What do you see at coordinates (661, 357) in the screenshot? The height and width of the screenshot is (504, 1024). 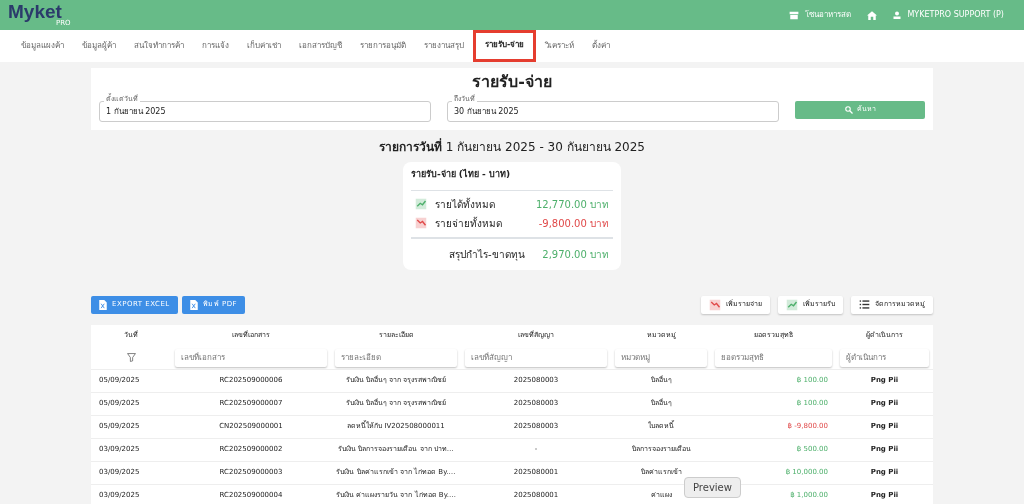 I see `filter-field: หมวดหมู่` at bounding box center [661, 357].